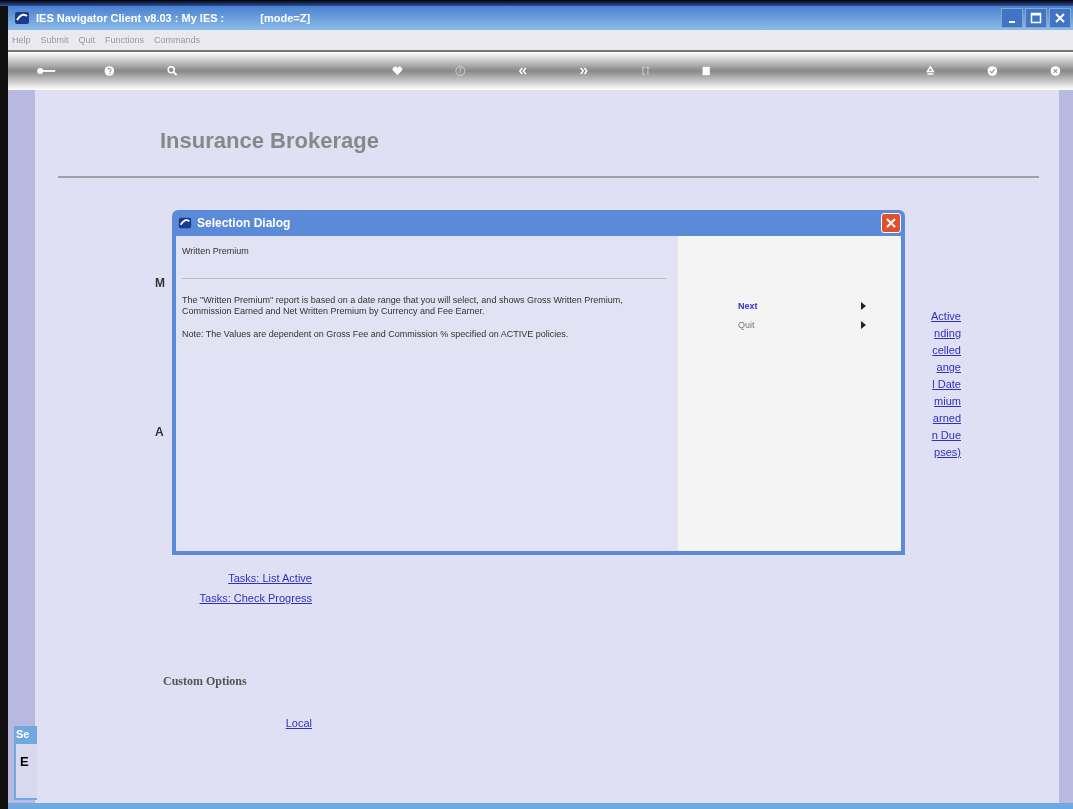  I want to click on report-link: nding, so click(947, 333).